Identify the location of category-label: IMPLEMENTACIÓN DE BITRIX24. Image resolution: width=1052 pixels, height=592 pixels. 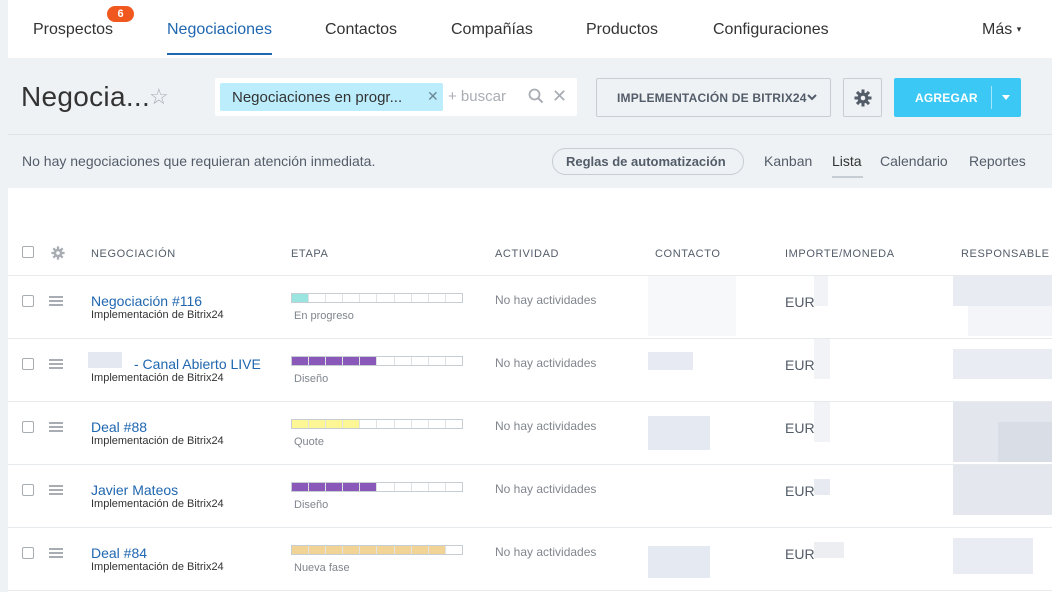
(712, 98).